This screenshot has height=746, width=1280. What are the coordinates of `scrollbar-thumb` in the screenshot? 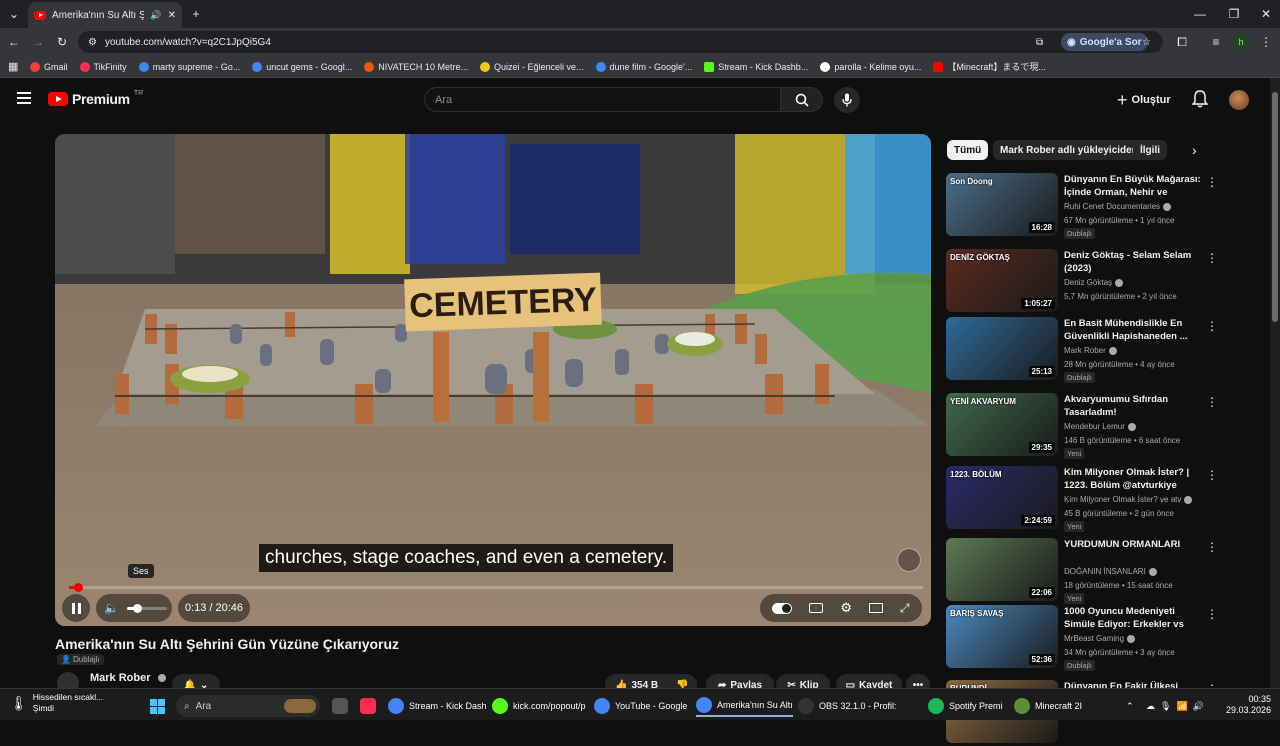 It's located at (1275, 207).